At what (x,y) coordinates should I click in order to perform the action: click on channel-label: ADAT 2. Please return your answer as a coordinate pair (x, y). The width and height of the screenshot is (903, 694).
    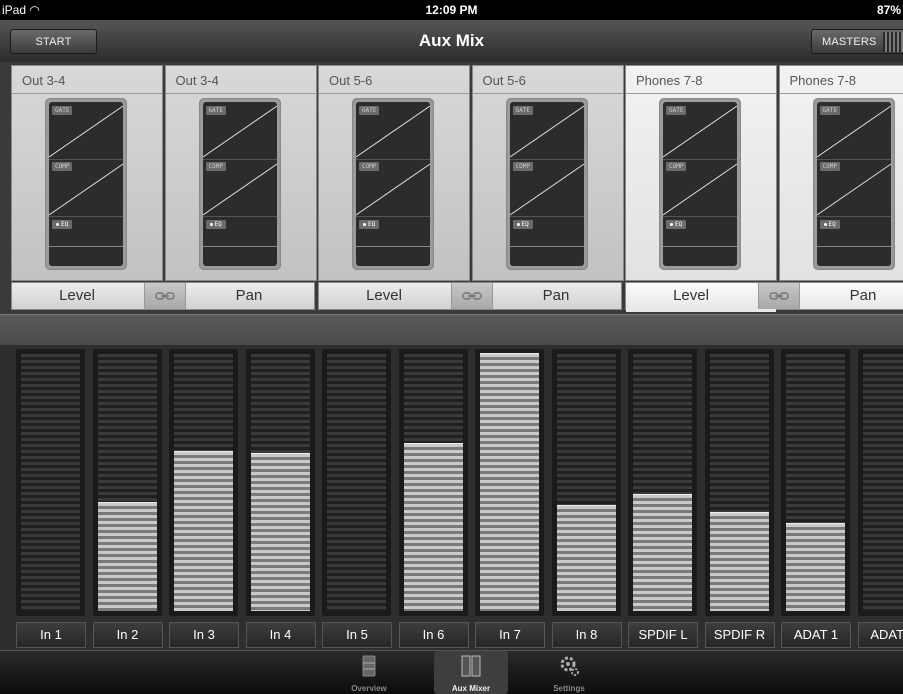
    Looking at the image, I should click on (880, 635).